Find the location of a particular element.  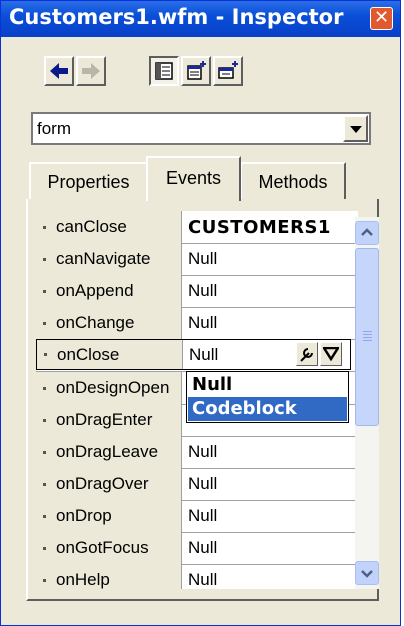

event-name: onClose is located at coordinates (88, 354).